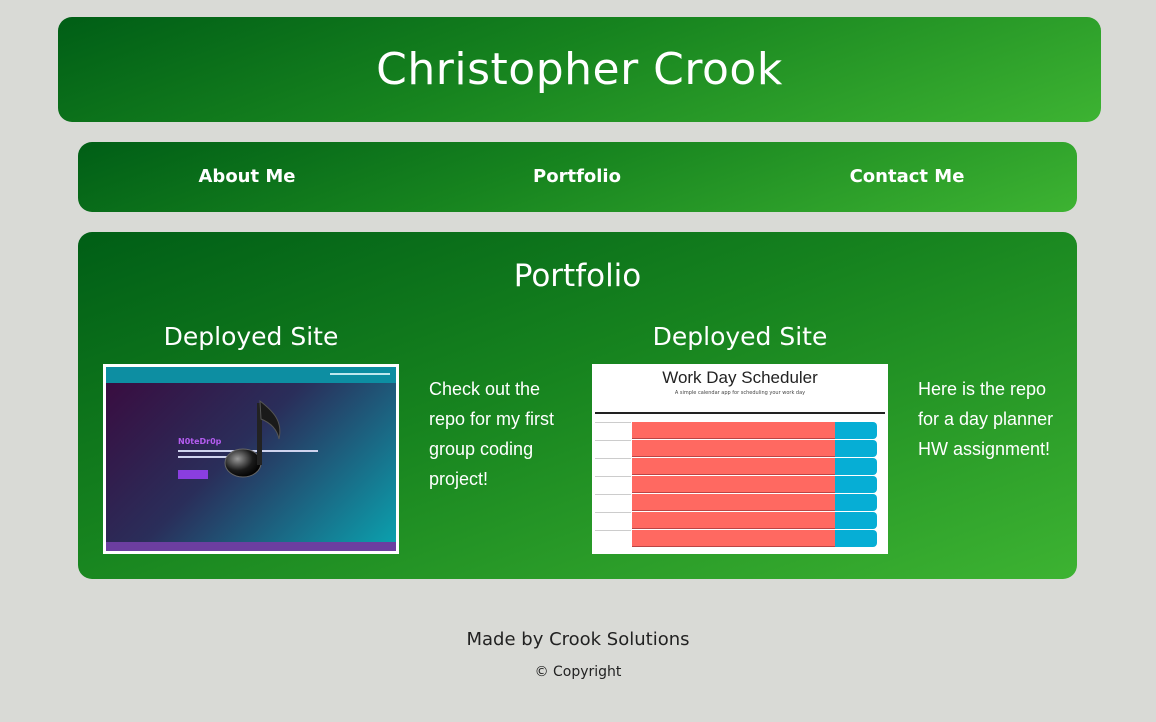 This screenshot has height=722, width=1156. What do you see at coordinates (252, 438) in the screenshot?
I see `music-note-icon` at bounding box center [252, 438].